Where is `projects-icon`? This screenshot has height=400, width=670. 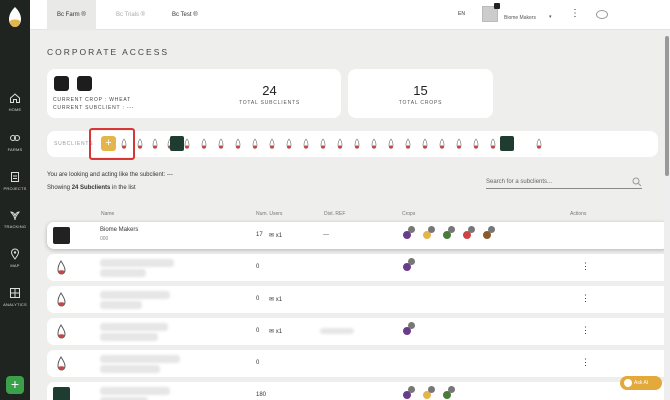
projects-icon is located at coordinates (15, 177).